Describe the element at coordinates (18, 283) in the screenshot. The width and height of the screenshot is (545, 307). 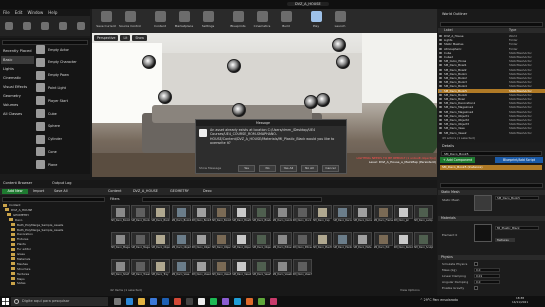
I see `folder-item: Slides` at that location.